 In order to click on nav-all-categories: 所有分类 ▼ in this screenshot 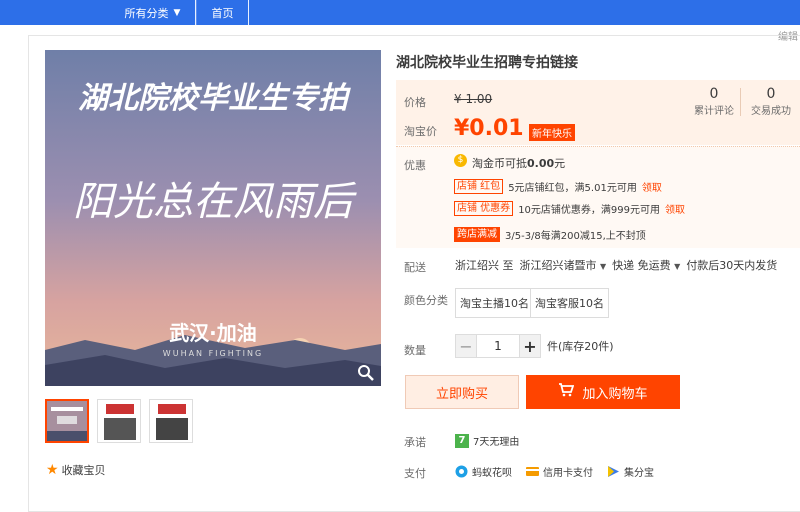, I will do `click(152, 12)`.